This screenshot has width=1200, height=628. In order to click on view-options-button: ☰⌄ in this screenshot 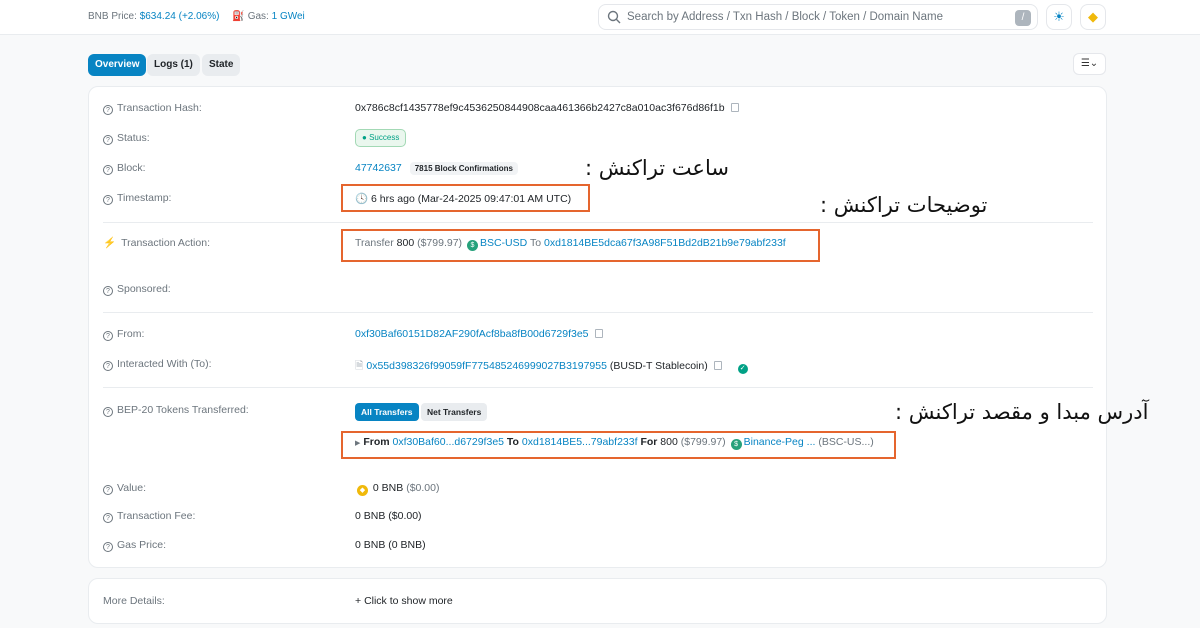, I will do `click(1089, 64)`.